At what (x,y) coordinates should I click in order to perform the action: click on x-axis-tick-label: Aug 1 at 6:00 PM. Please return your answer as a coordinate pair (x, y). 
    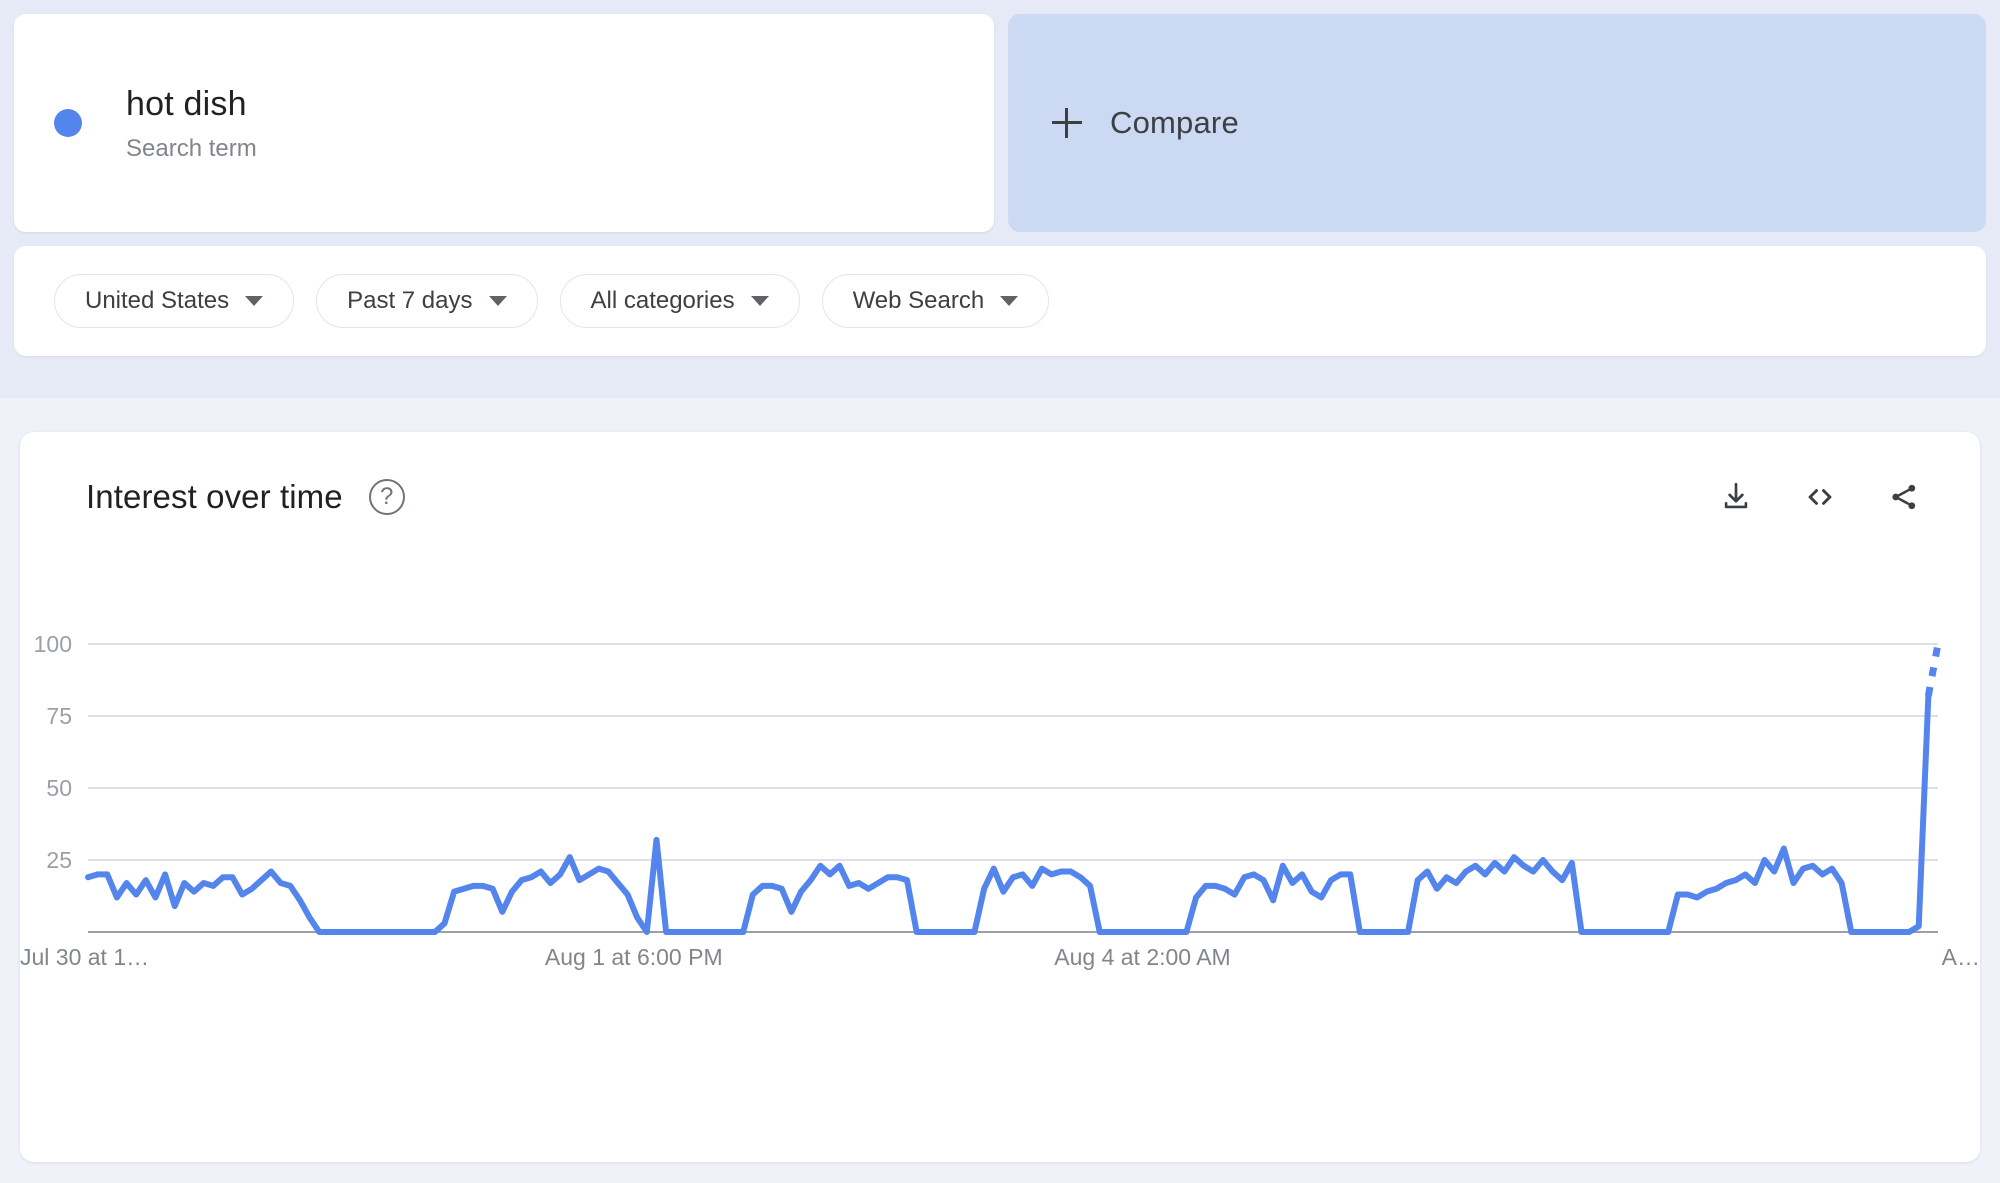
    Looking at the image, I should click on (634, 957).